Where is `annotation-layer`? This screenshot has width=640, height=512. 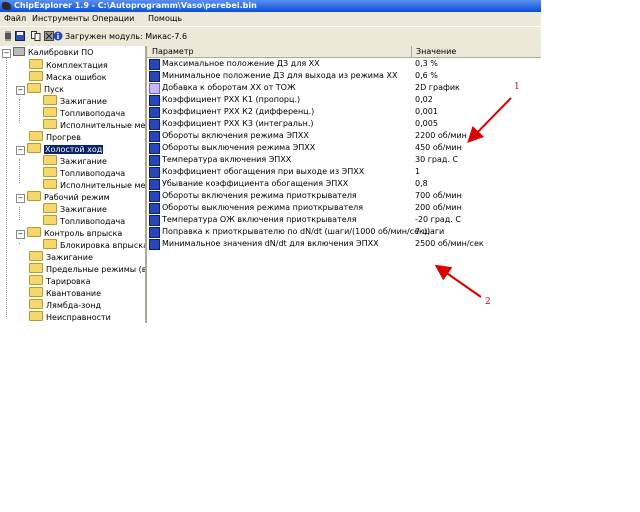 annotation-layer is located at coordinates (473, 197).